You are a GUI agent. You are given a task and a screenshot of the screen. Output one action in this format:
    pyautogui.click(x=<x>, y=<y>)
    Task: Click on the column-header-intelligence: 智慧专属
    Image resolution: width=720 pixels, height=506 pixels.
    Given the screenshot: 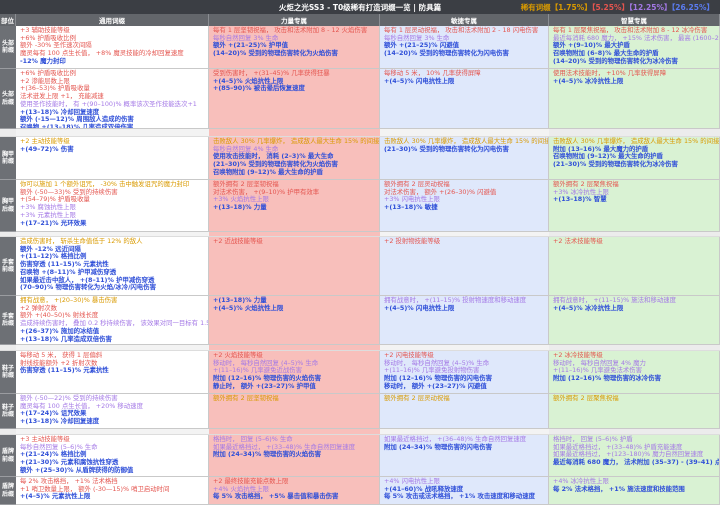 What is the action you would take?
    pyautogui.click(x=634, y=20)
    